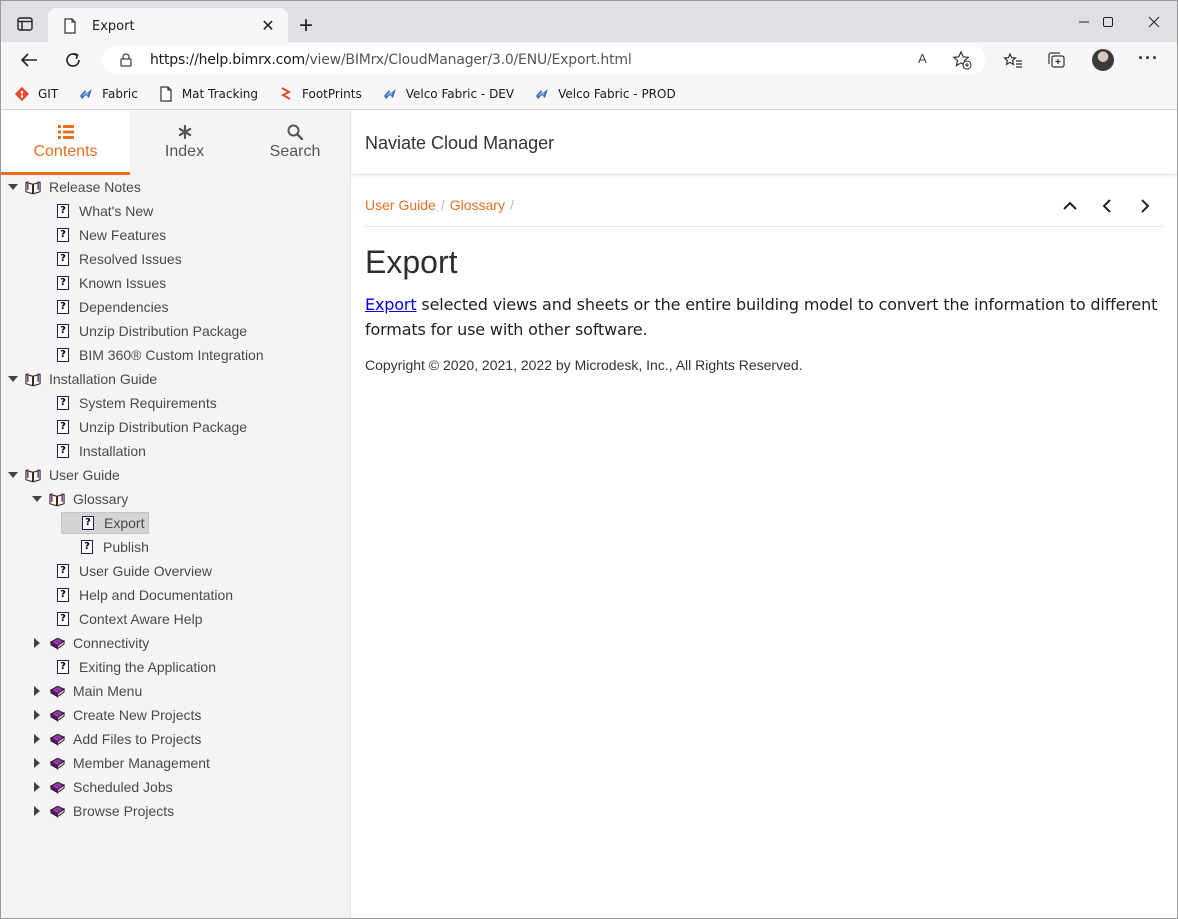 The image size is (1178, 919). What do you see at coordinates (268, 26) in the screenshot?
I see `tab-close-icon: ✕` at bounding box center [268, 26].